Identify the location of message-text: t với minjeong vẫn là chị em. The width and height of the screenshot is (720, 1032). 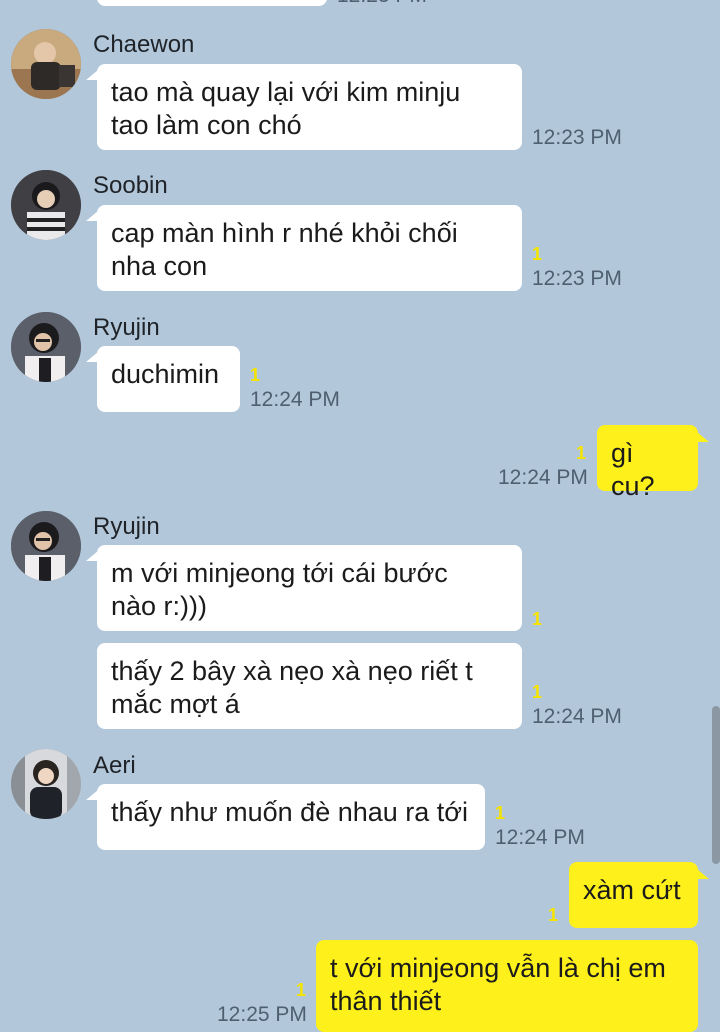
(498, 968).